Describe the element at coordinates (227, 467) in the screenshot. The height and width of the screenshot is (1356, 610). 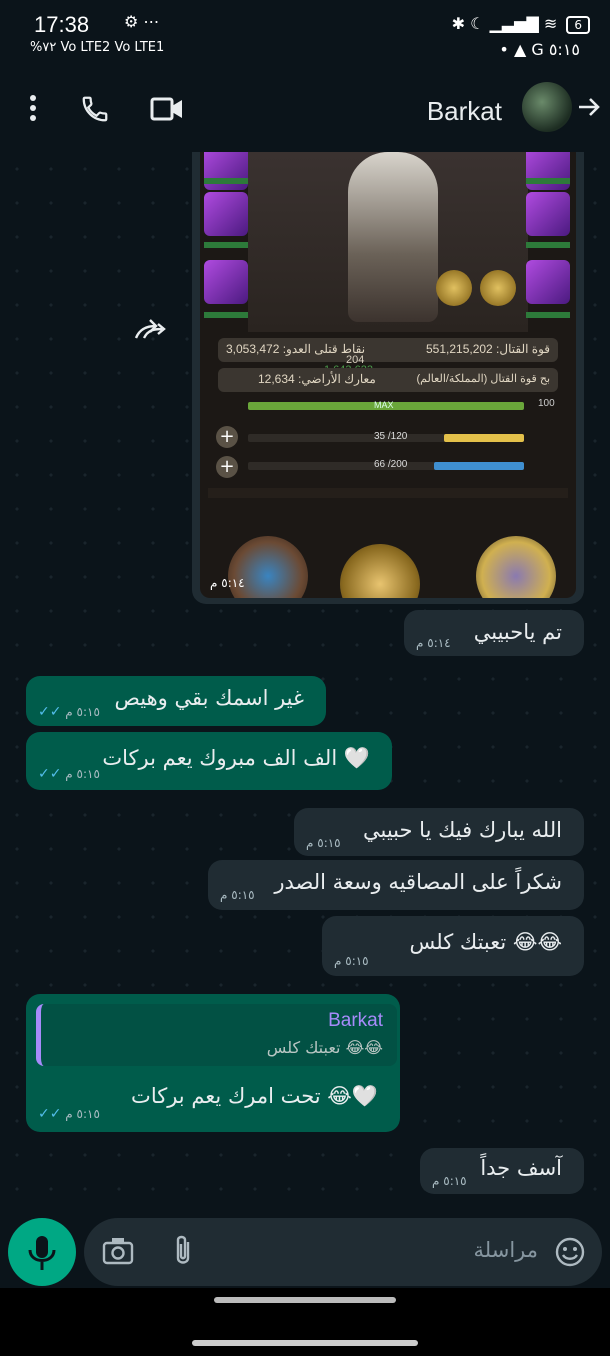
I see `add-energy-button: +` at that location.